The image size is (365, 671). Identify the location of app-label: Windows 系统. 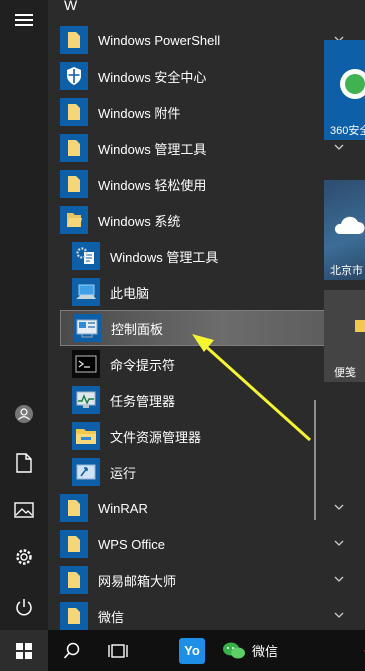
(139, 221).